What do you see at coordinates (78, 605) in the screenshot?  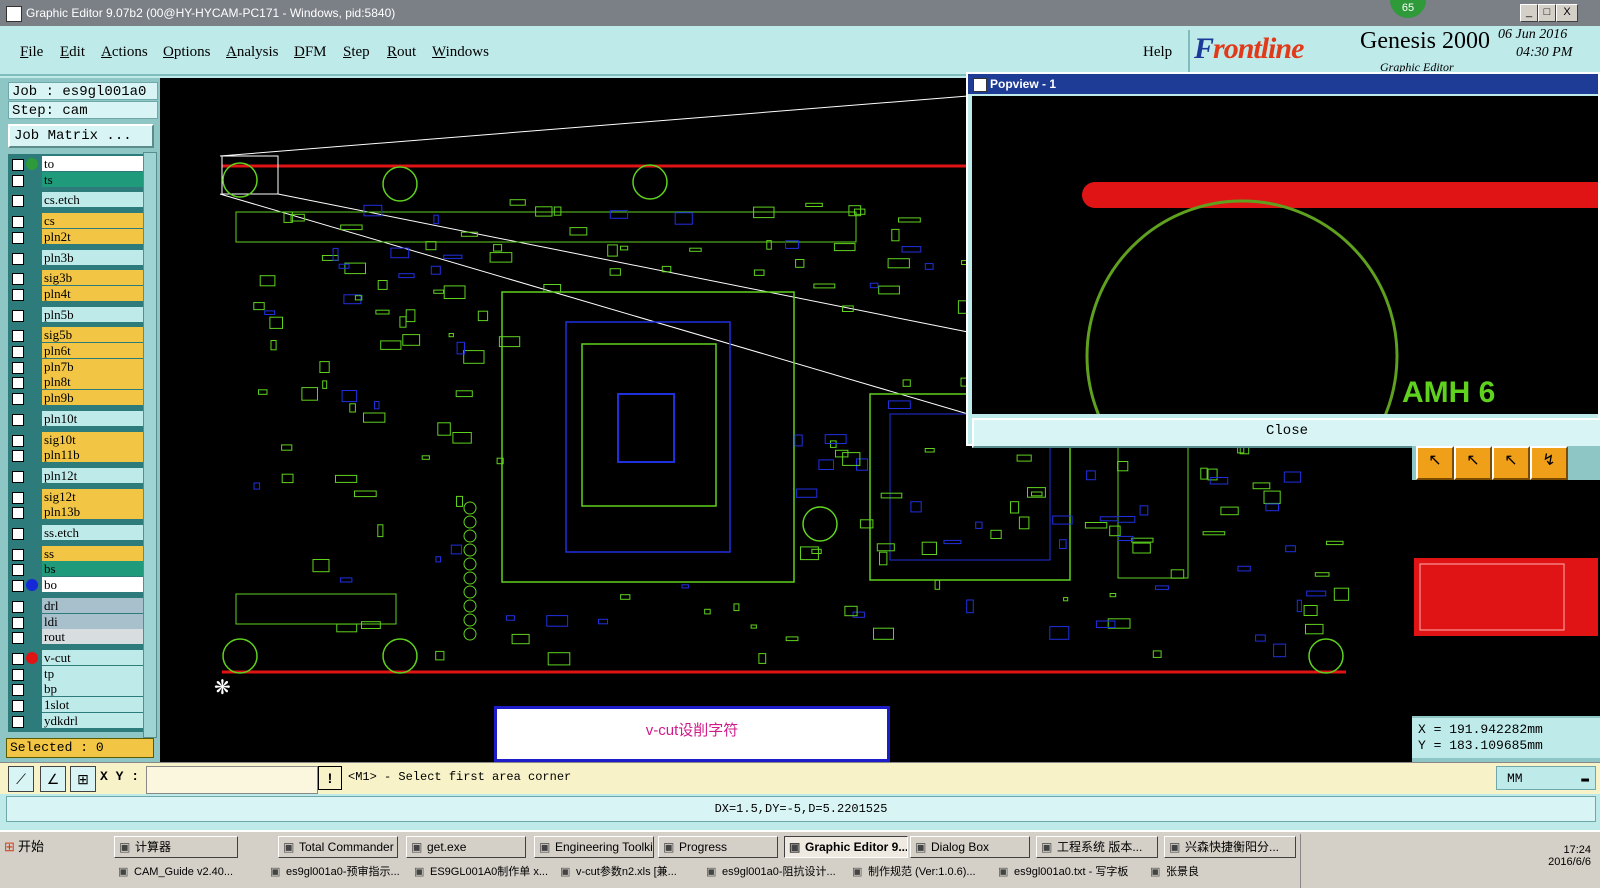 I see `layer-row: drl` at bounding box center [78, 605].